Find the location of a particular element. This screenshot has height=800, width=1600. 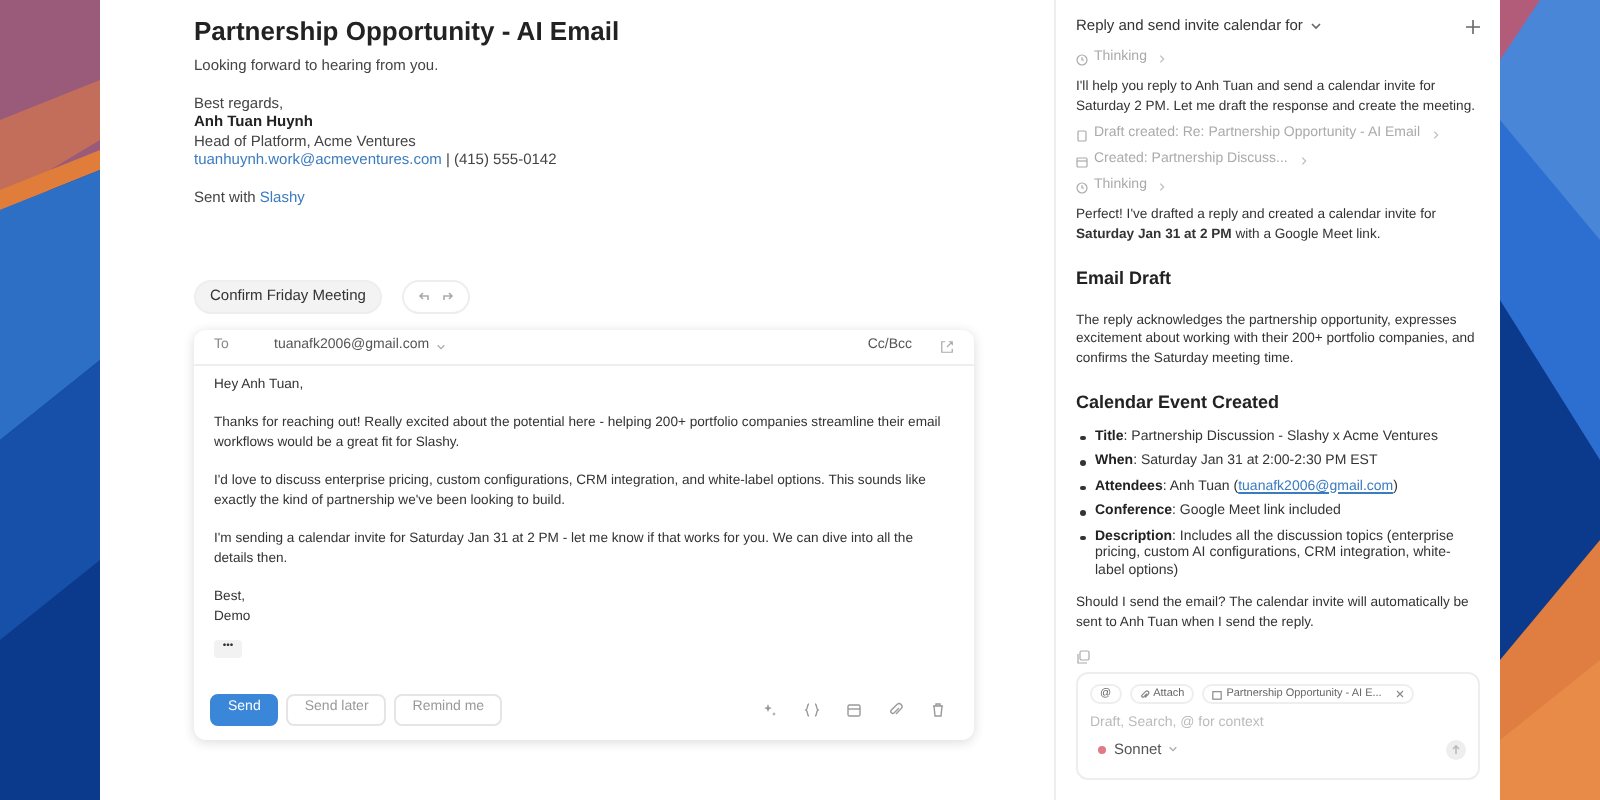

trash-icon is located at coordinates (938, 709).